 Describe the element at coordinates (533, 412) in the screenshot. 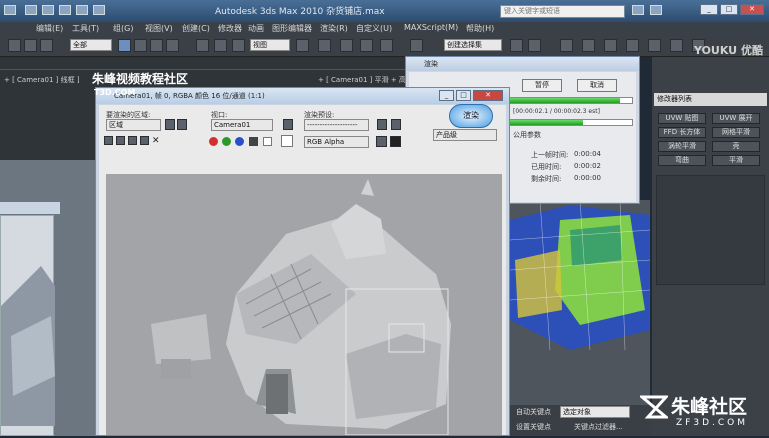

I see `auto-key-button: 自动关键点` at that location.